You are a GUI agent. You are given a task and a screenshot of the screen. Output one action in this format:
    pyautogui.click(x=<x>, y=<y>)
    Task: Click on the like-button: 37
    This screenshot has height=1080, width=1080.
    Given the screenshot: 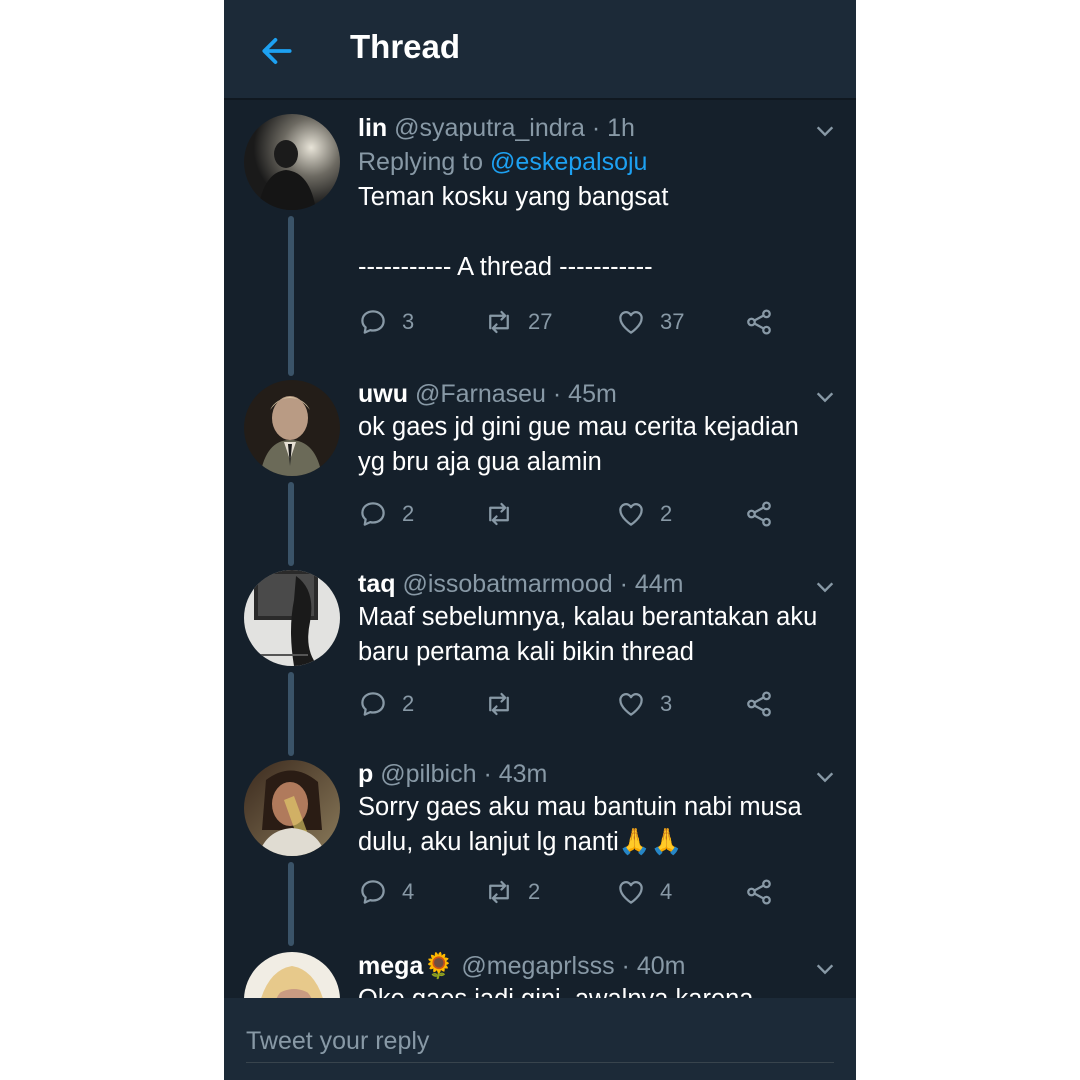 What is the action you would take?
    pyautogui.click(x=650, y=322)
    